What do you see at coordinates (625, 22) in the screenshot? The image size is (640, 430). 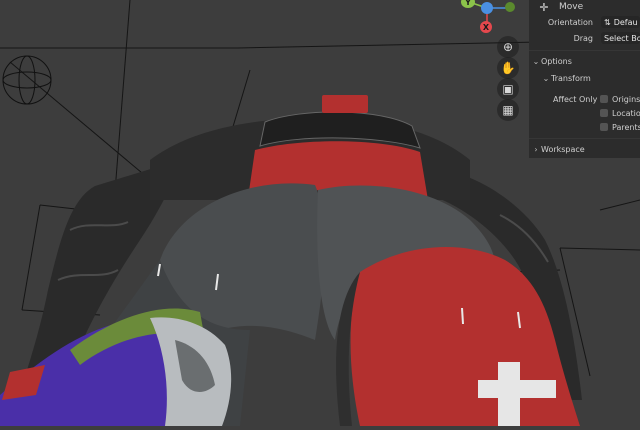 I see `orientation-value: Defau` at bounding box center [625, 22].